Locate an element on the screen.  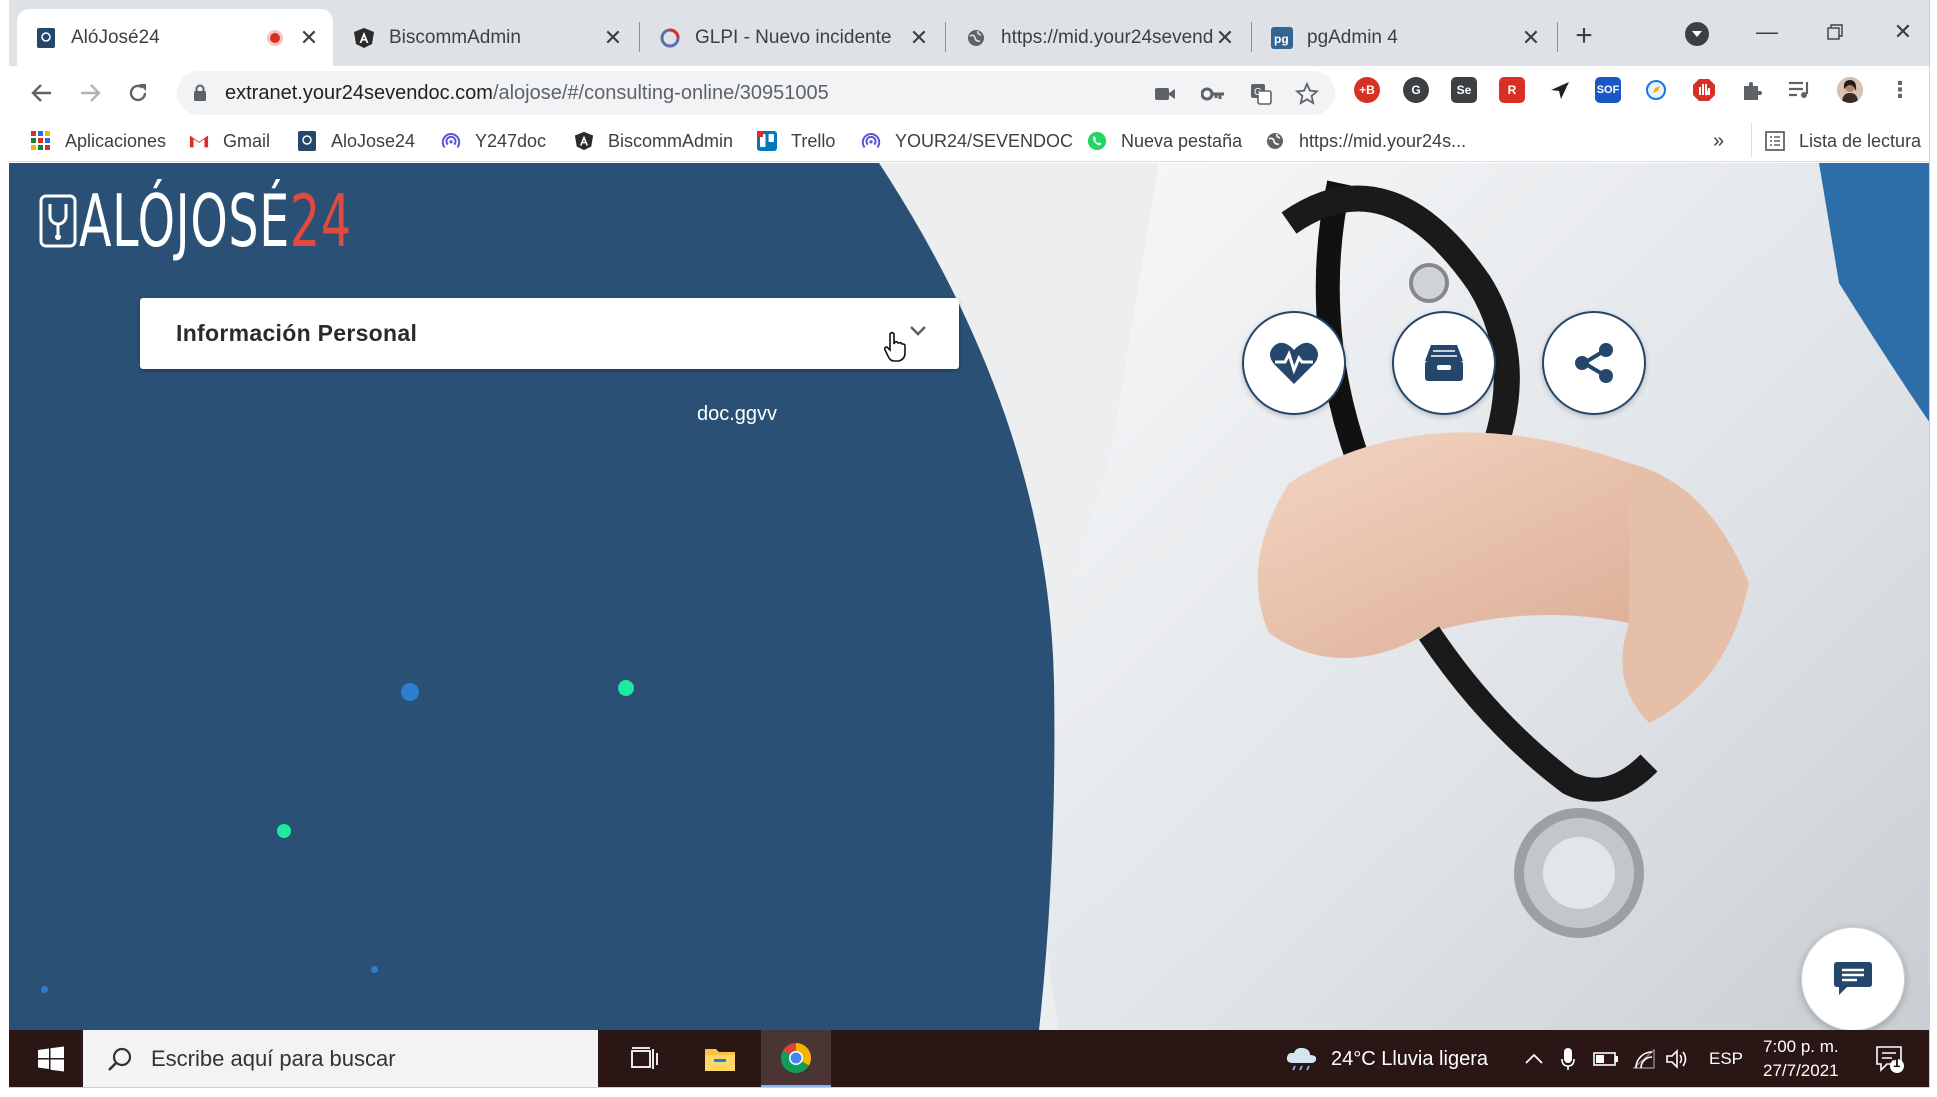
weather-widget: 24°C Lluvia ligera is located at coordinates (1386, 1058).